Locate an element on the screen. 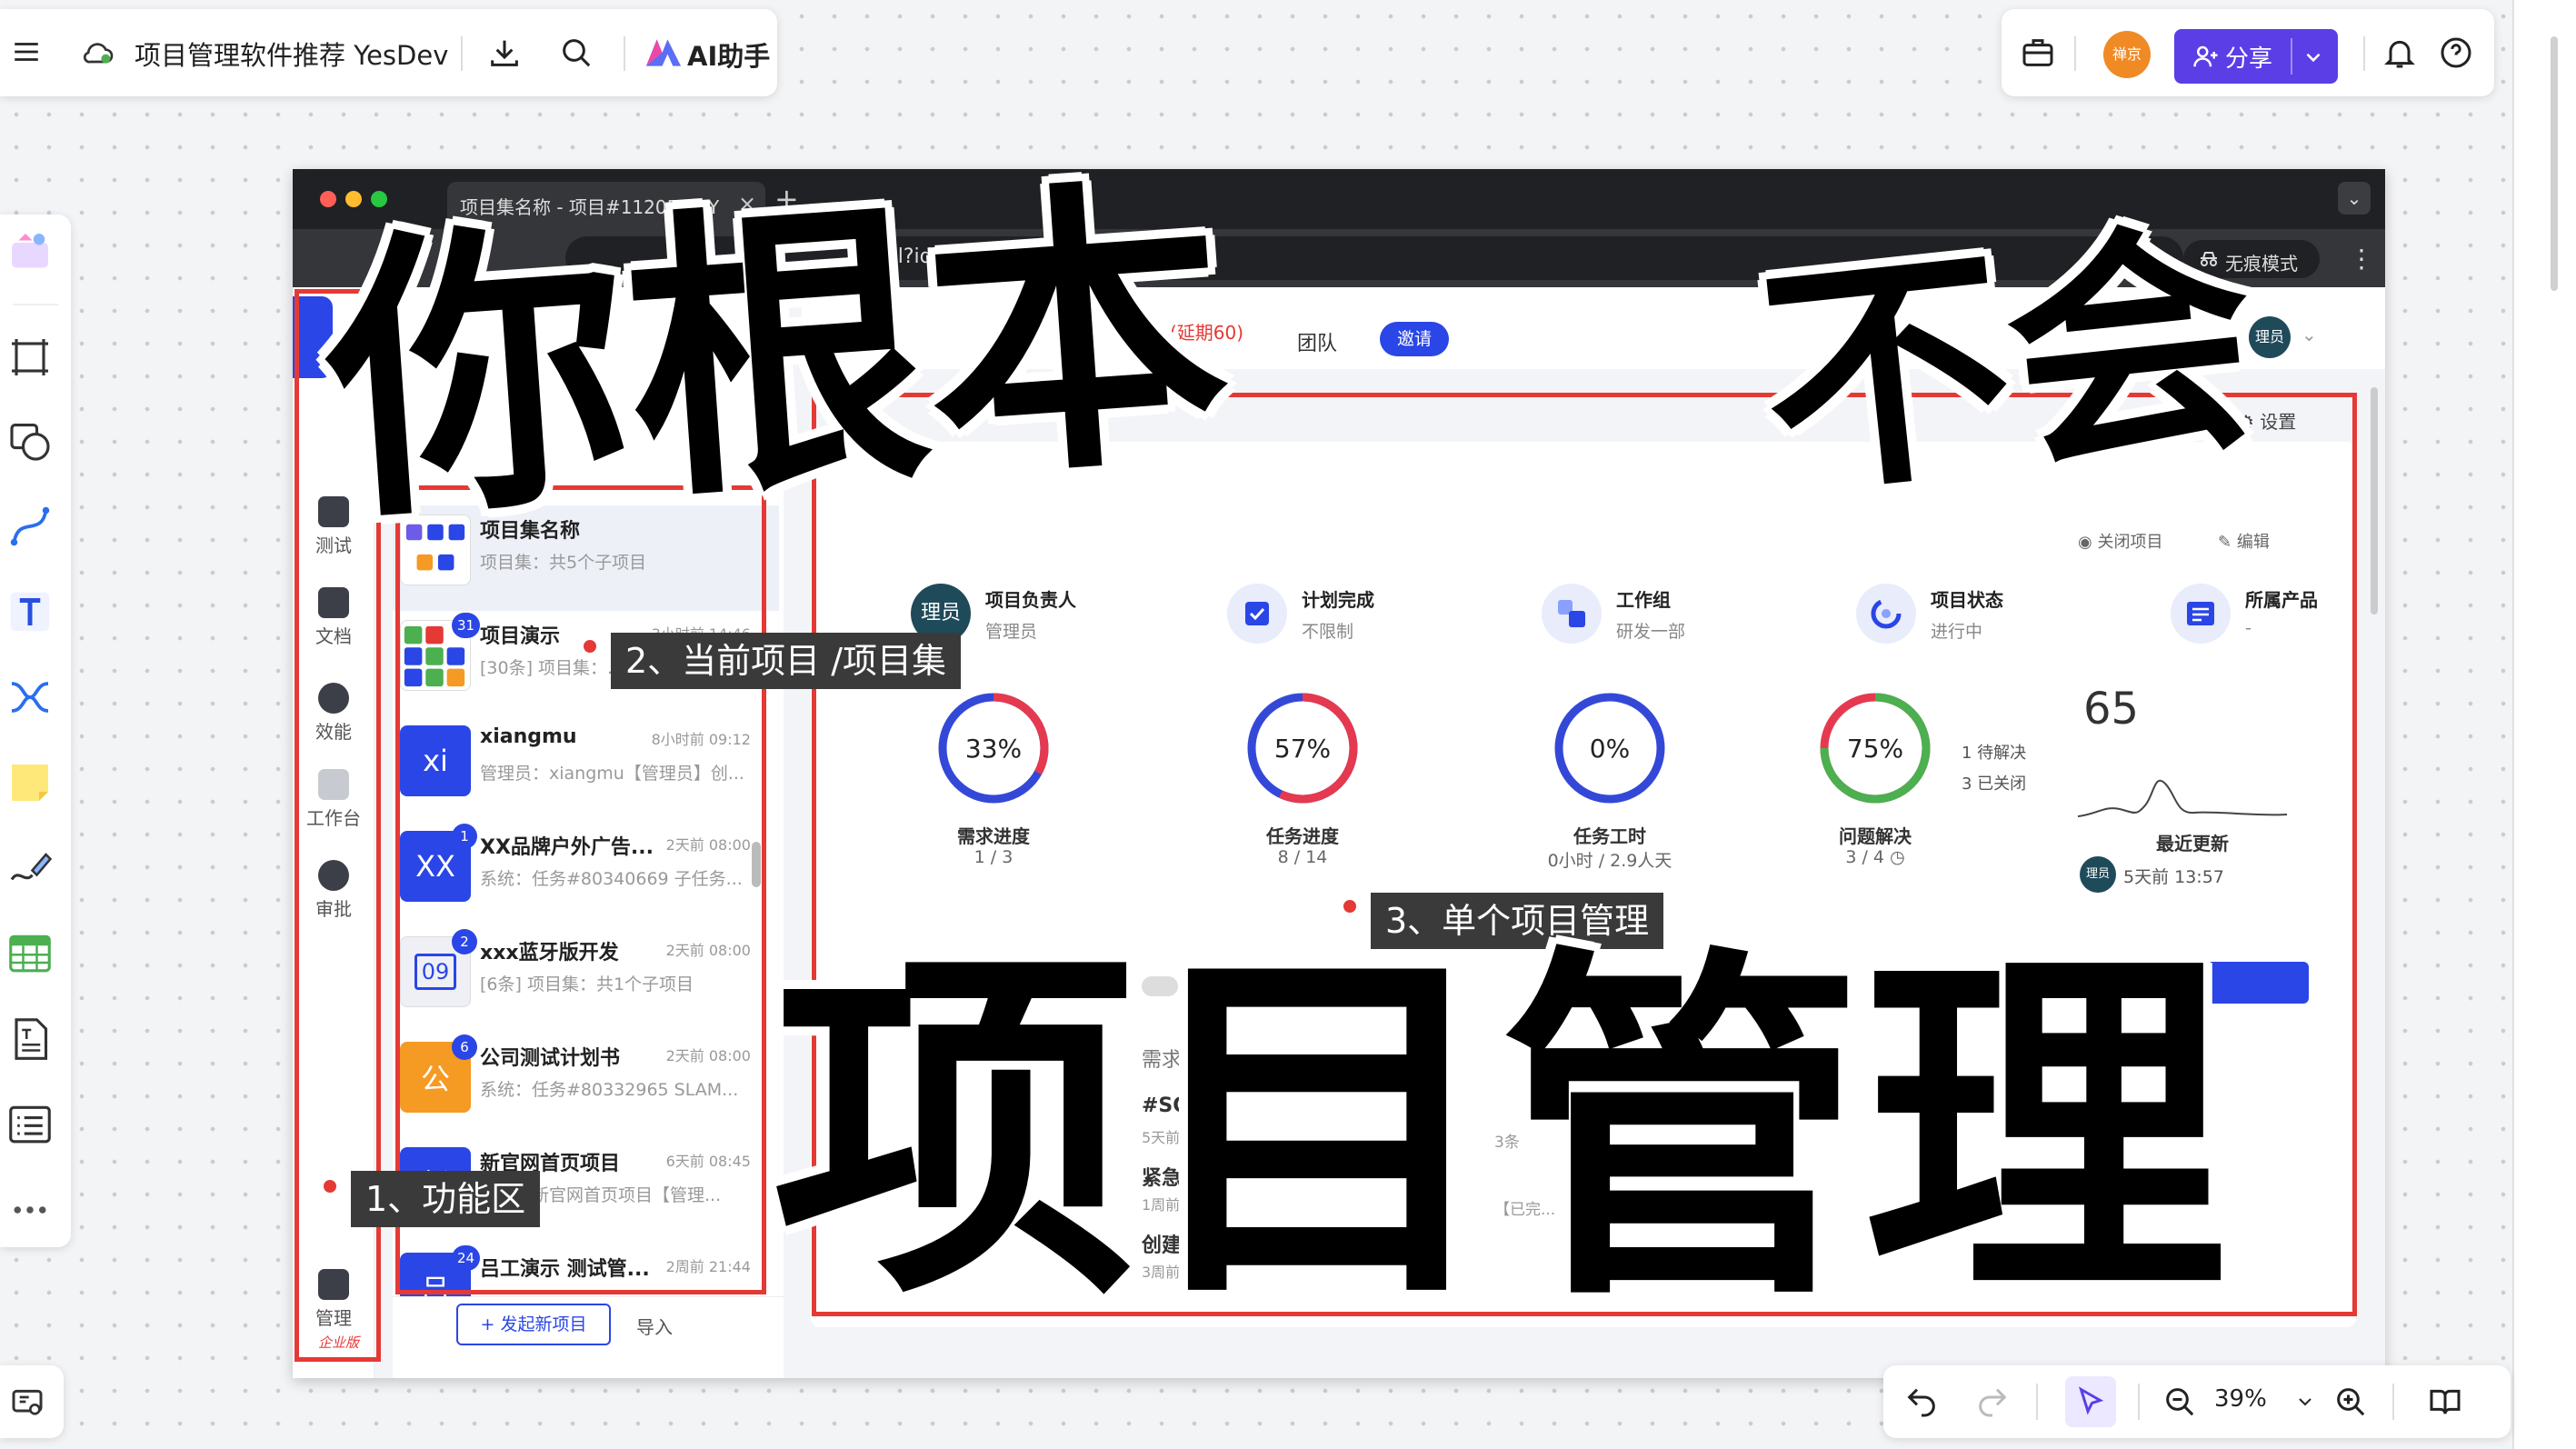  overlay-title-line1: 你根本 is located at coordinates (777, 355).